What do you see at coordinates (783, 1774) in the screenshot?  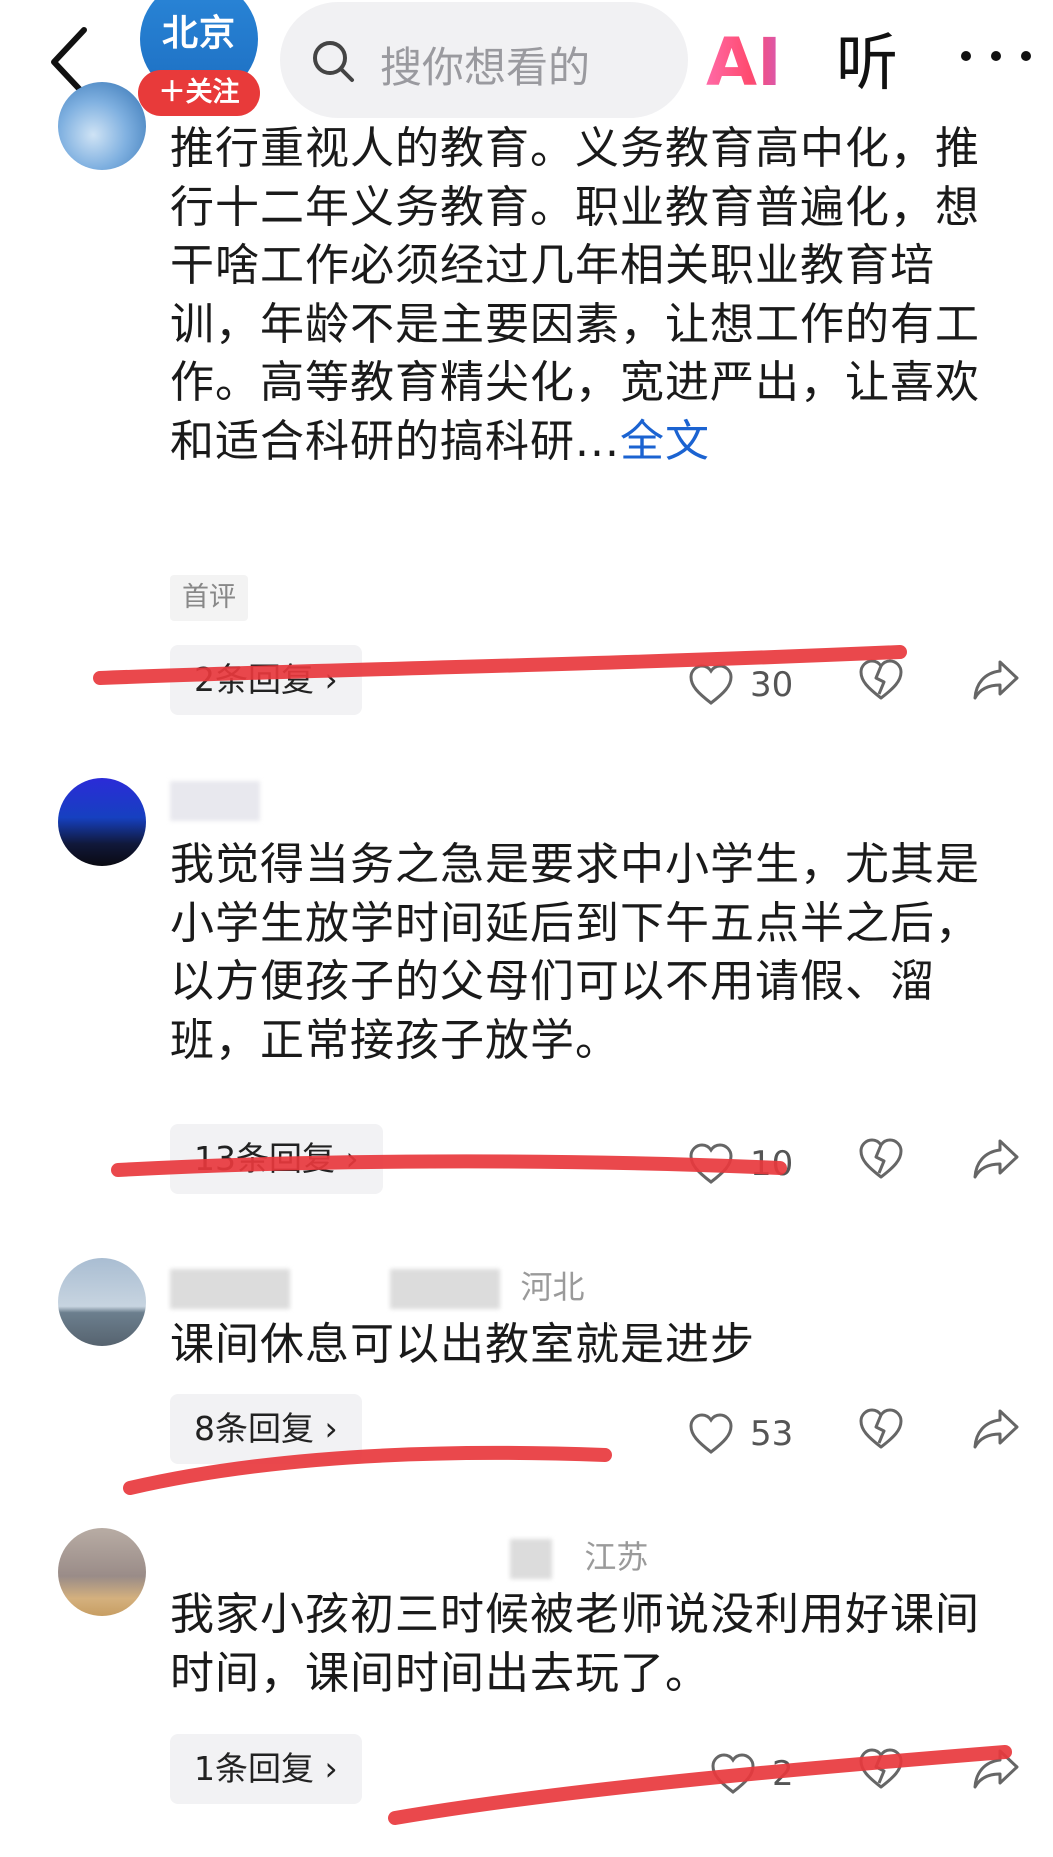 I see `like-count: 2` at bounding box center [783, 1774].